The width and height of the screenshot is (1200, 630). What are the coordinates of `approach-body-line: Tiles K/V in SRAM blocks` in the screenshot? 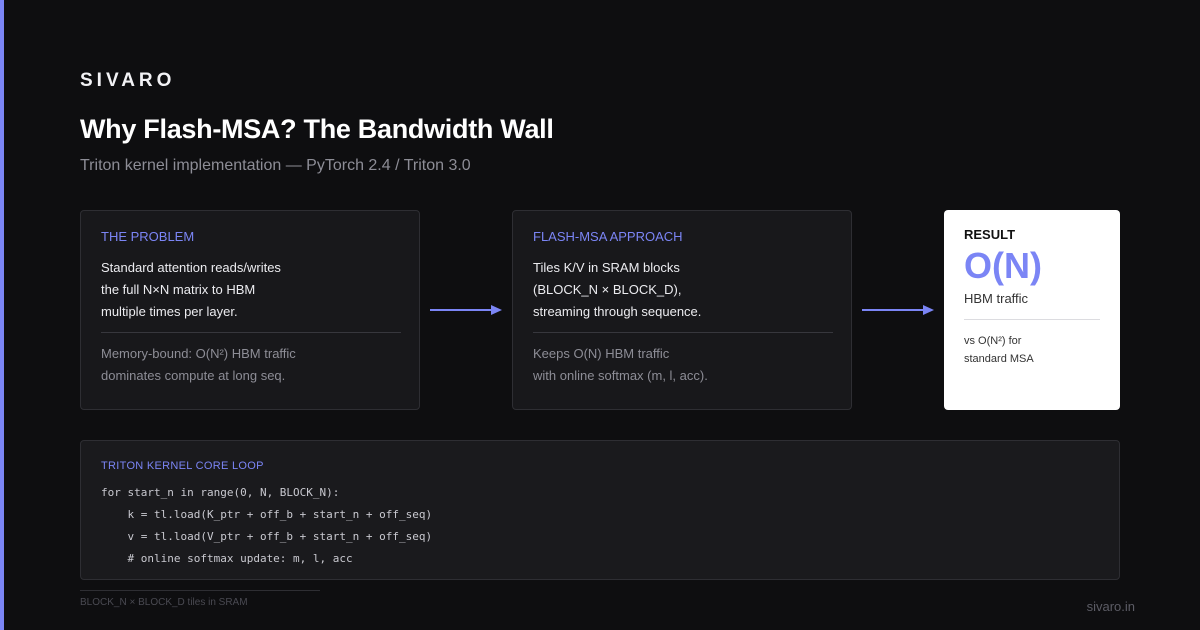 It's located at (606, 267).